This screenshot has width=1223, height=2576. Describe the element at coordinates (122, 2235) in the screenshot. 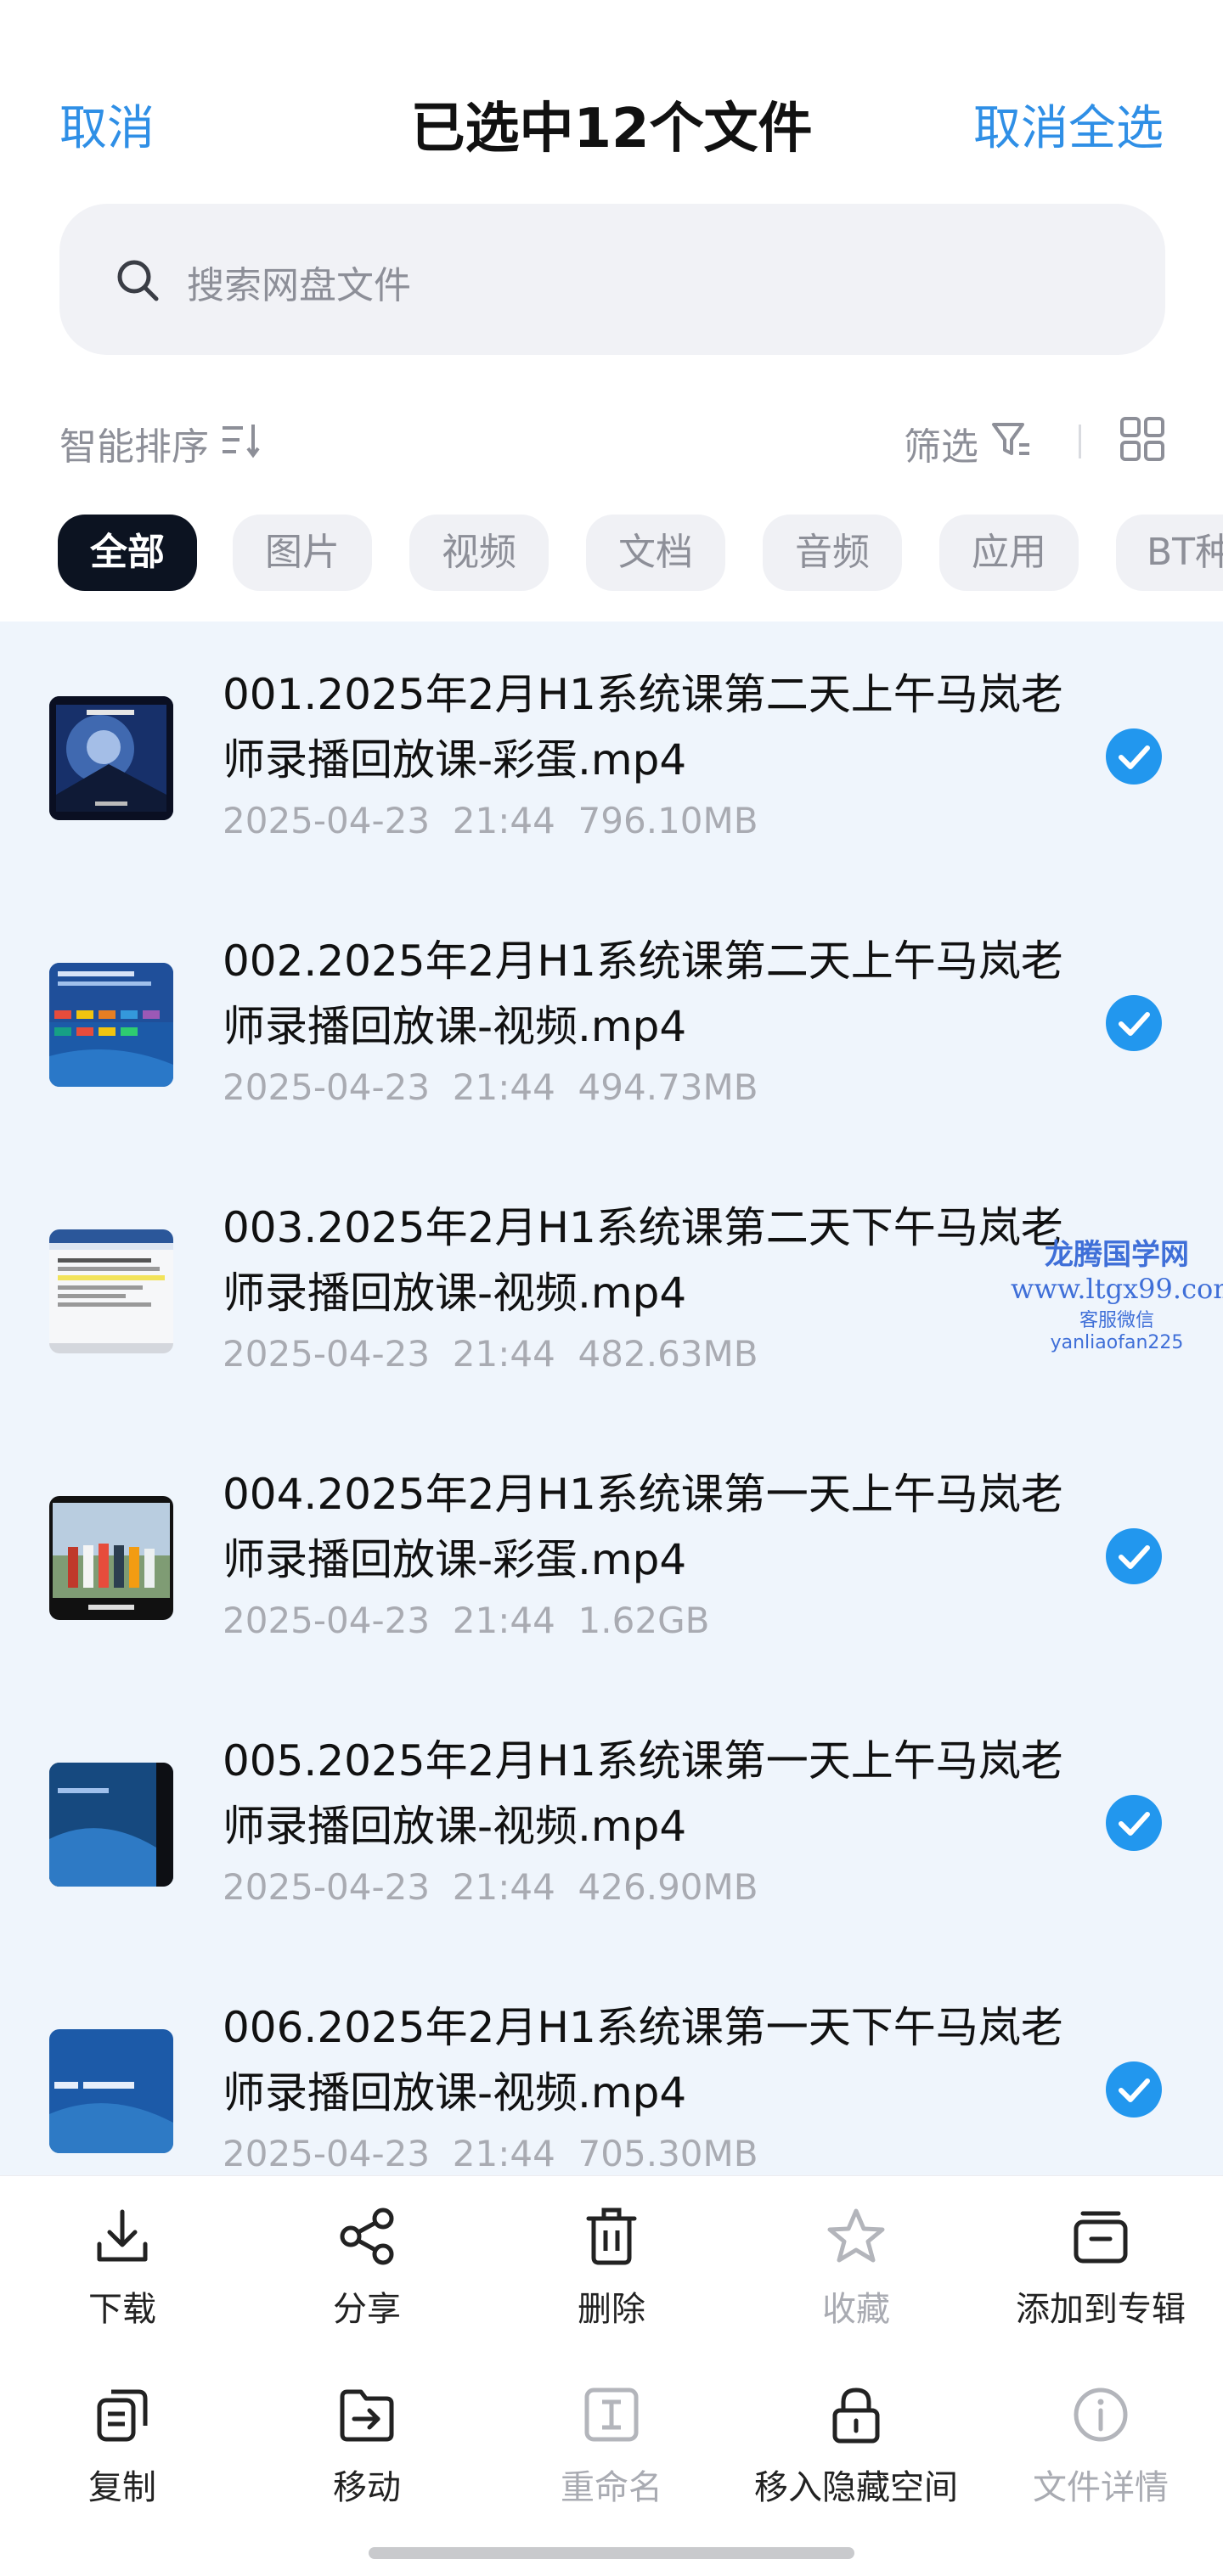

I see `download-icon` at that location.